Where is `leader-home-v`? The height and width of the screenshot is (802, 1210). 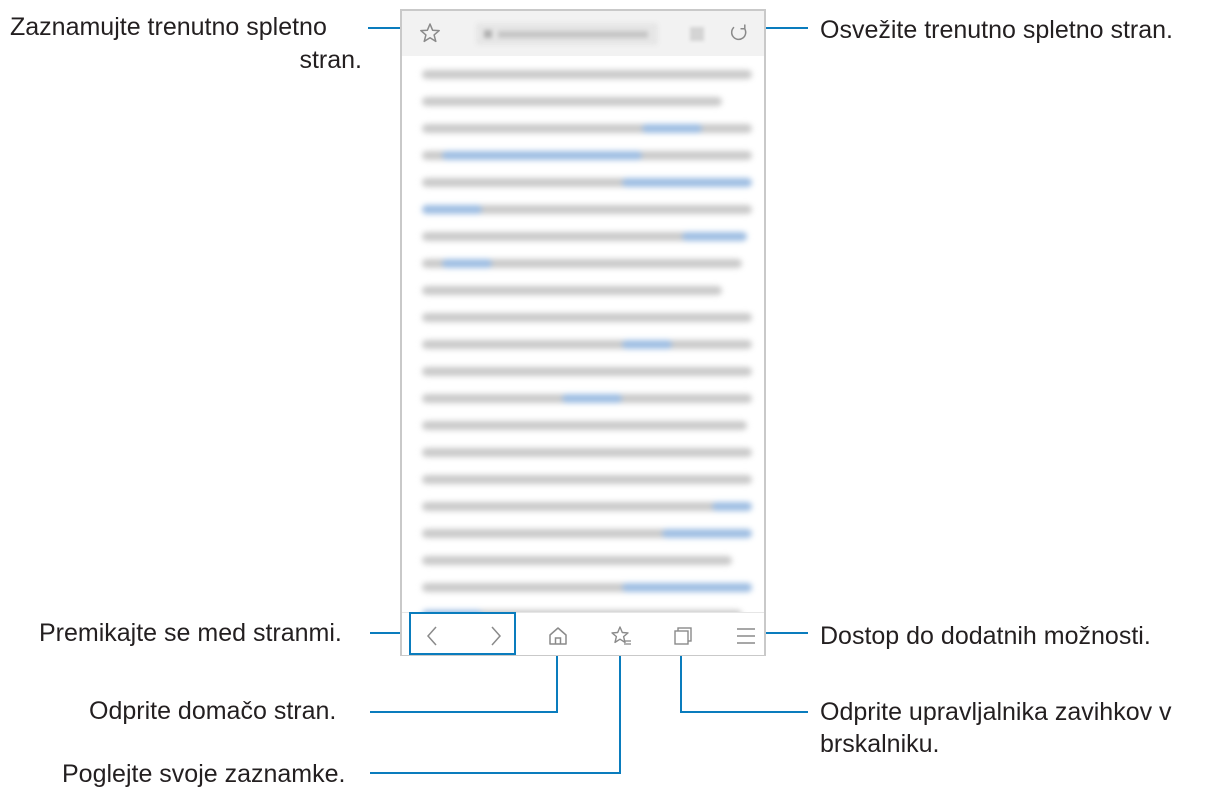 leader-home-v is located at coordinates (557, 681).